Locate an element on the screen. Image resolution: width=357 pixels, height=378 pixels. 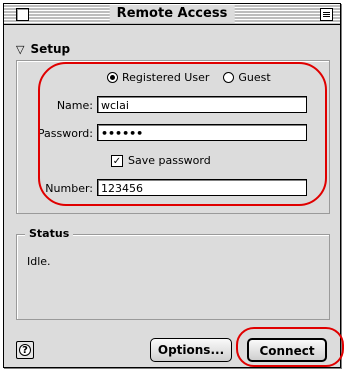
save-password-label: Save password is located at coordinates (169, 160).